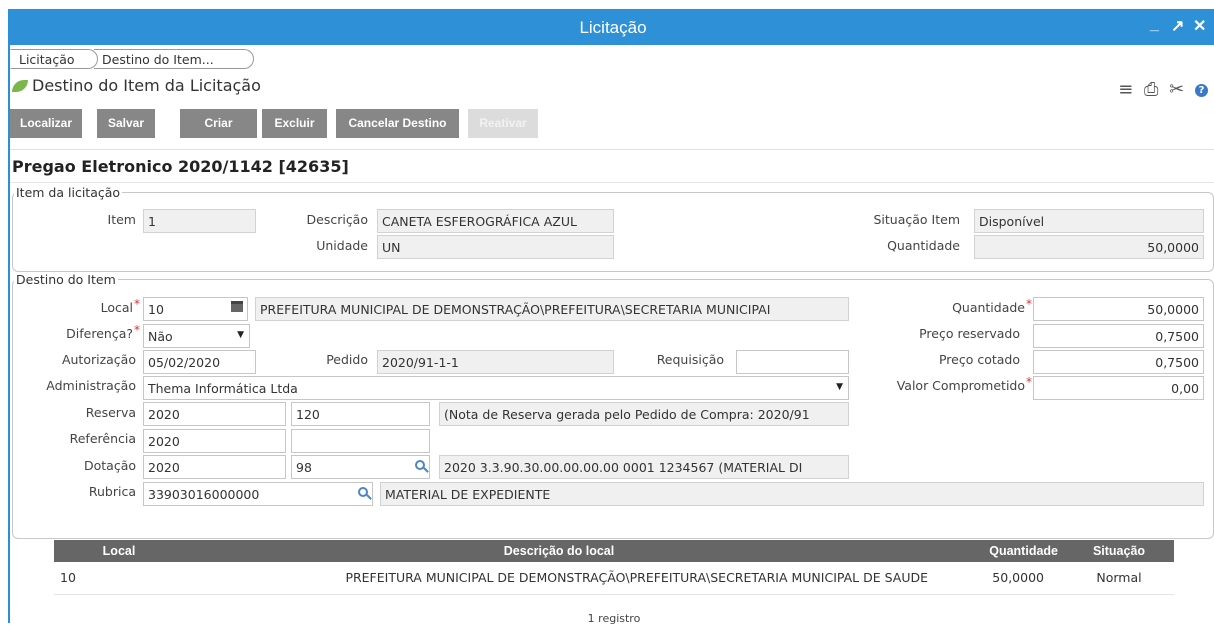 The width and height of the screenshot is (1214, 625). I want to click on item-label: Item, so click(121, 219).